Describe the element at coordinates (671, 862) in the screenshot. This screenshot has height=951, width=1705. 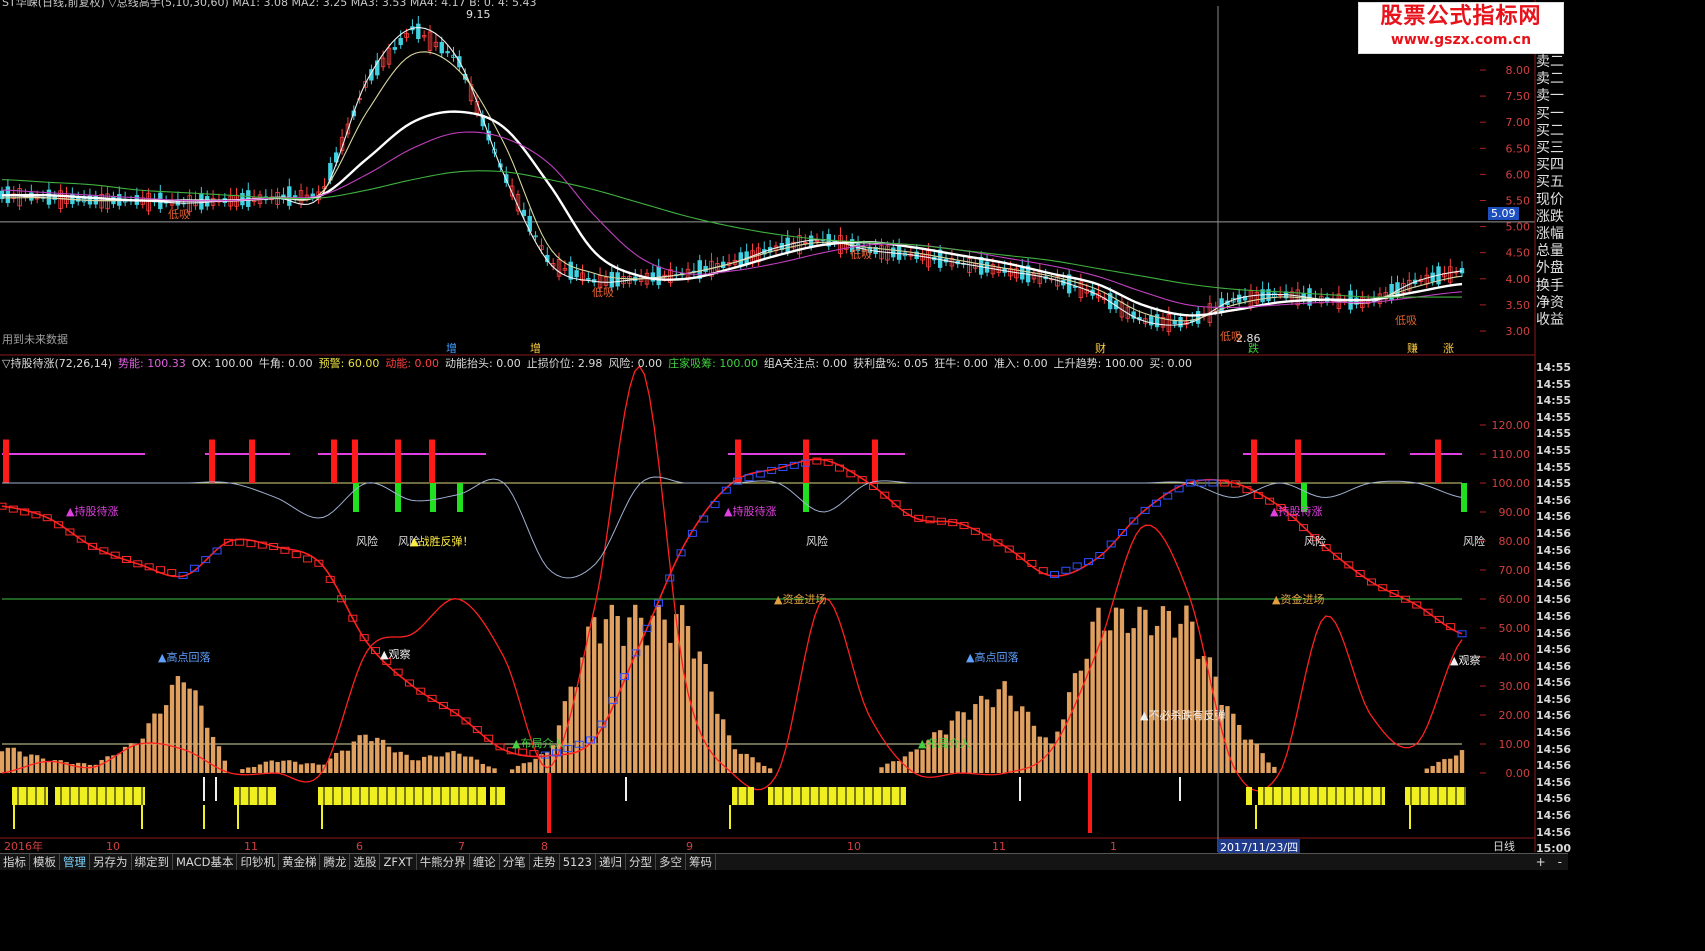
I see `tab-多空: 多空` at that location.